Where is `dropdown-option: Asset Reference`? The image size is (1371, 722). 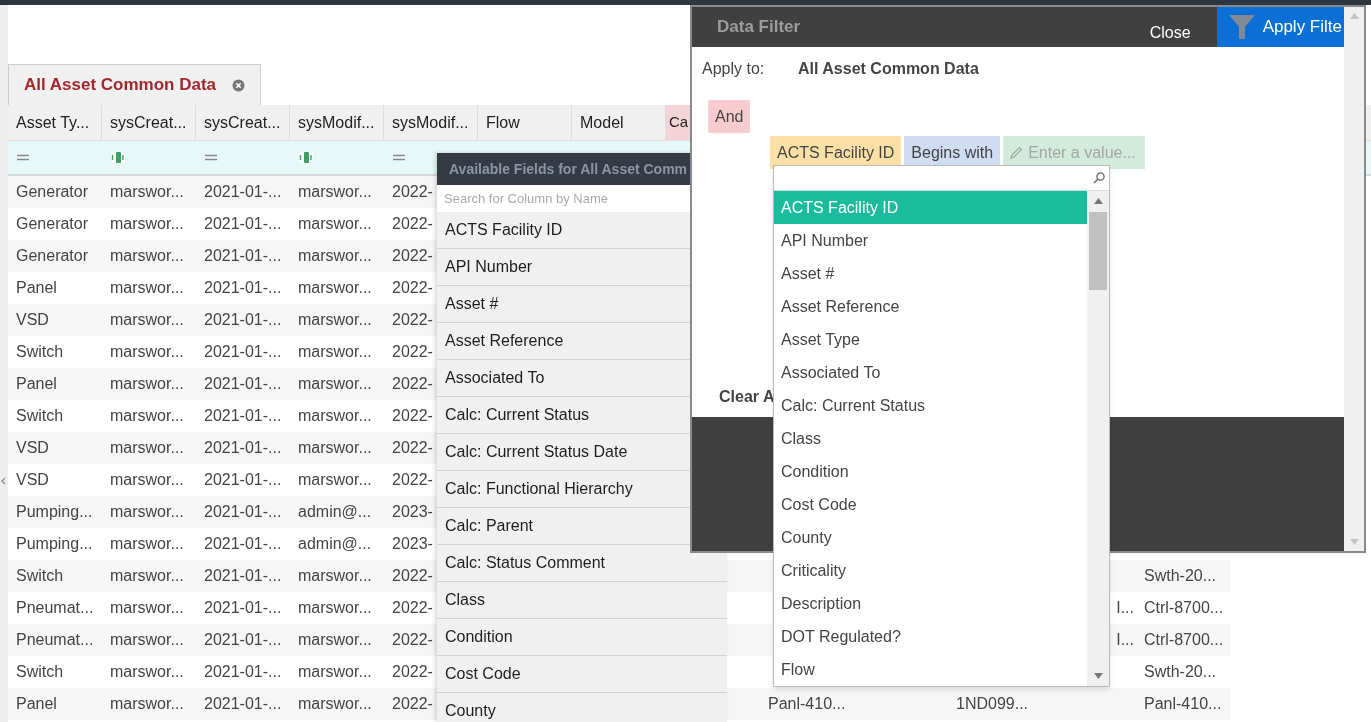
dropdown-option: Asset Reference is located at coordinates (930, 306).